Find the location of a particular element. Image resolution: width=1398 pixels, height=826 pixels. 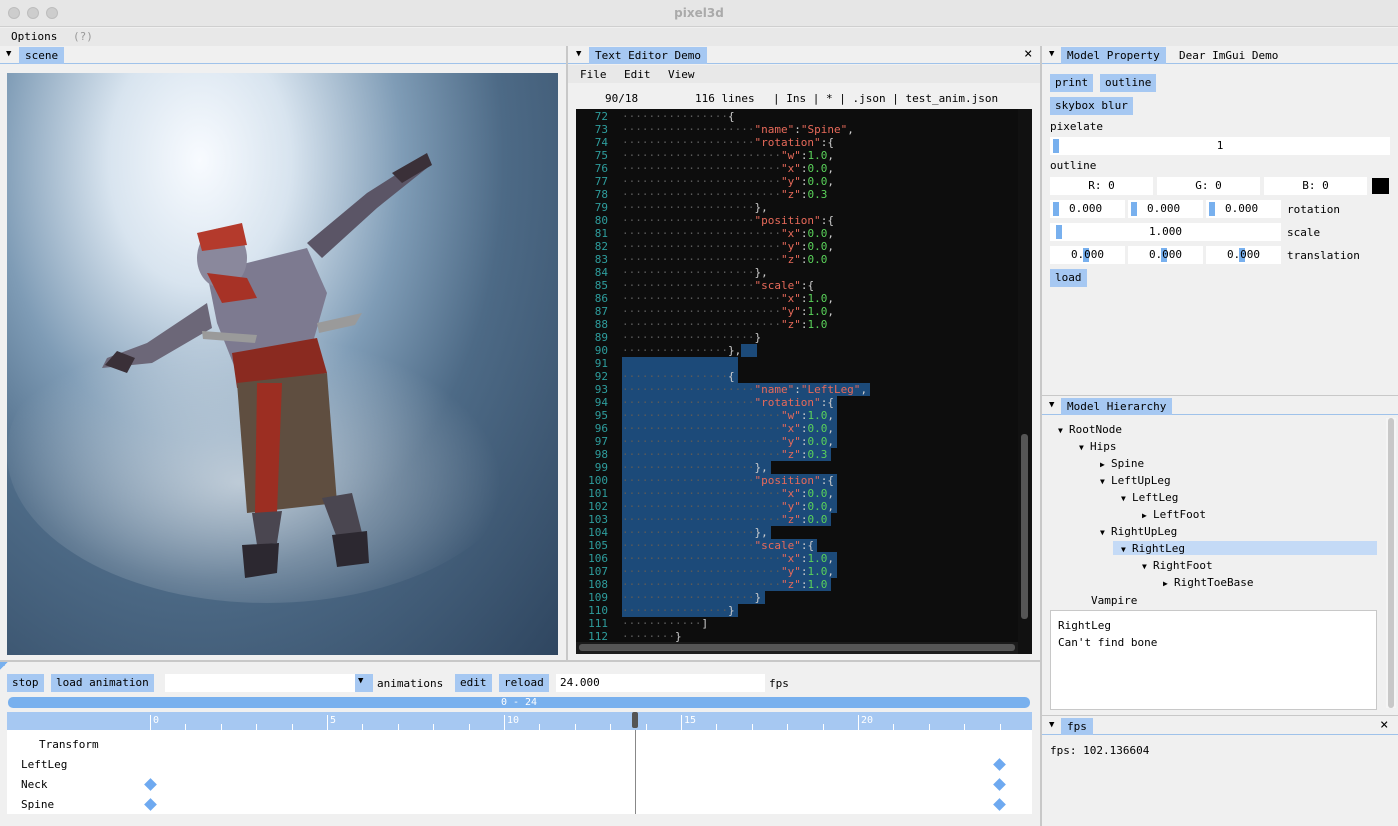

code-line: 82 ························"y":0.0, is located at coordinates (797, 246).